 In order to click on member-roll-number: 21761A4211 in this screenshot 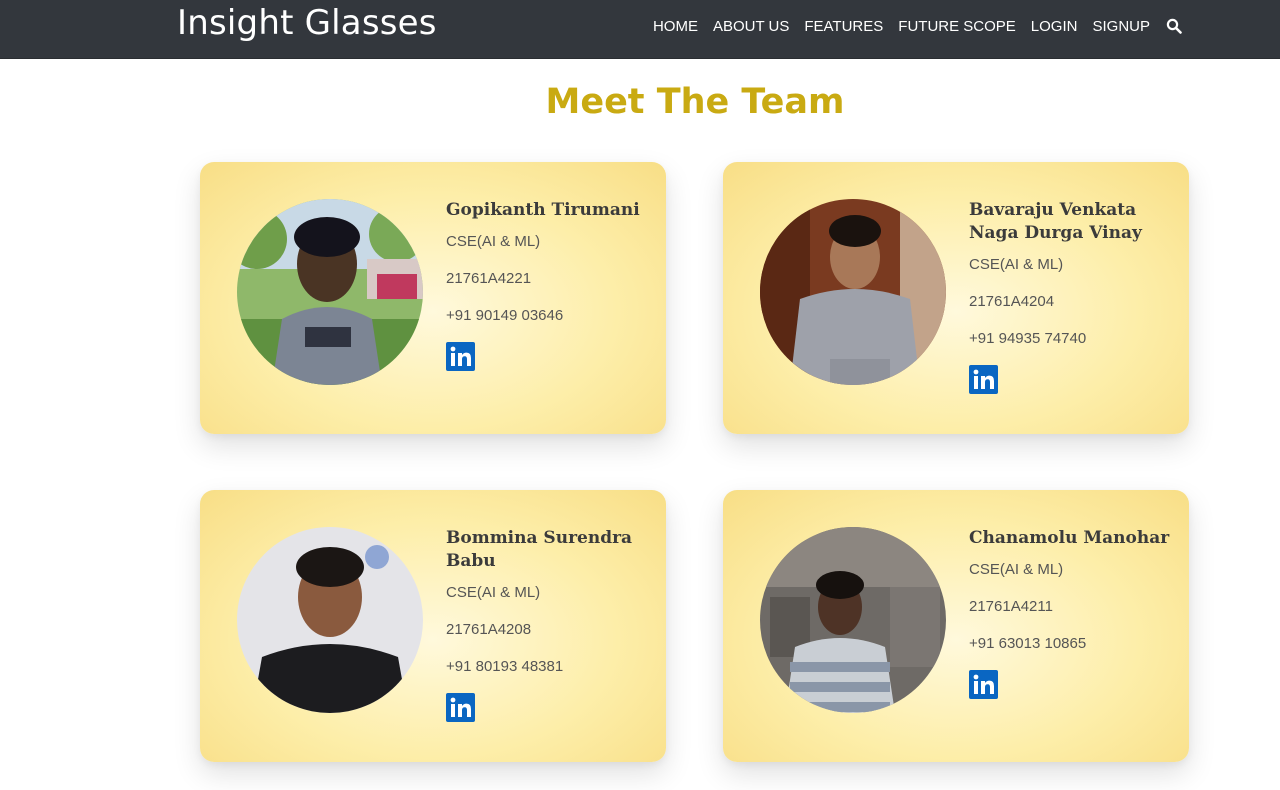, I will do `click(1011, 606)`.